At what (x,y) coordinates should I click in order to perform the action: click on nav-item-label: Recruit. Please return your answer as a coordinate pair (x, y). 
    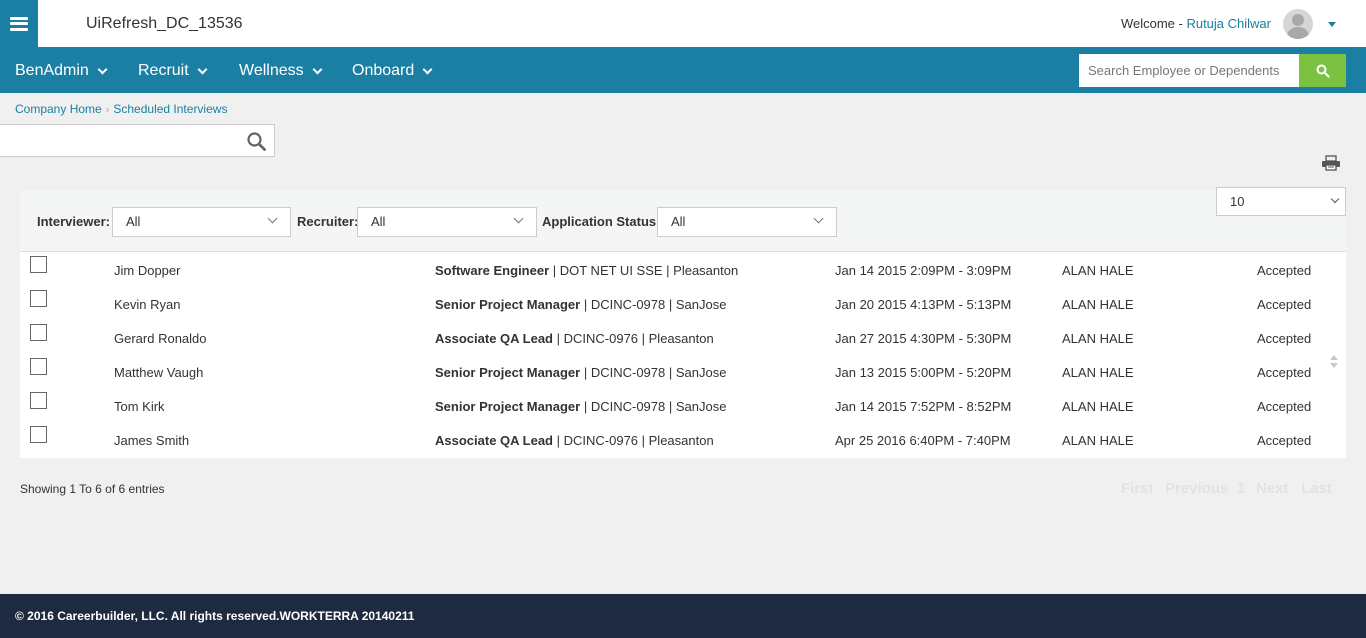
    Looking at the image, I should click on (163, 70).